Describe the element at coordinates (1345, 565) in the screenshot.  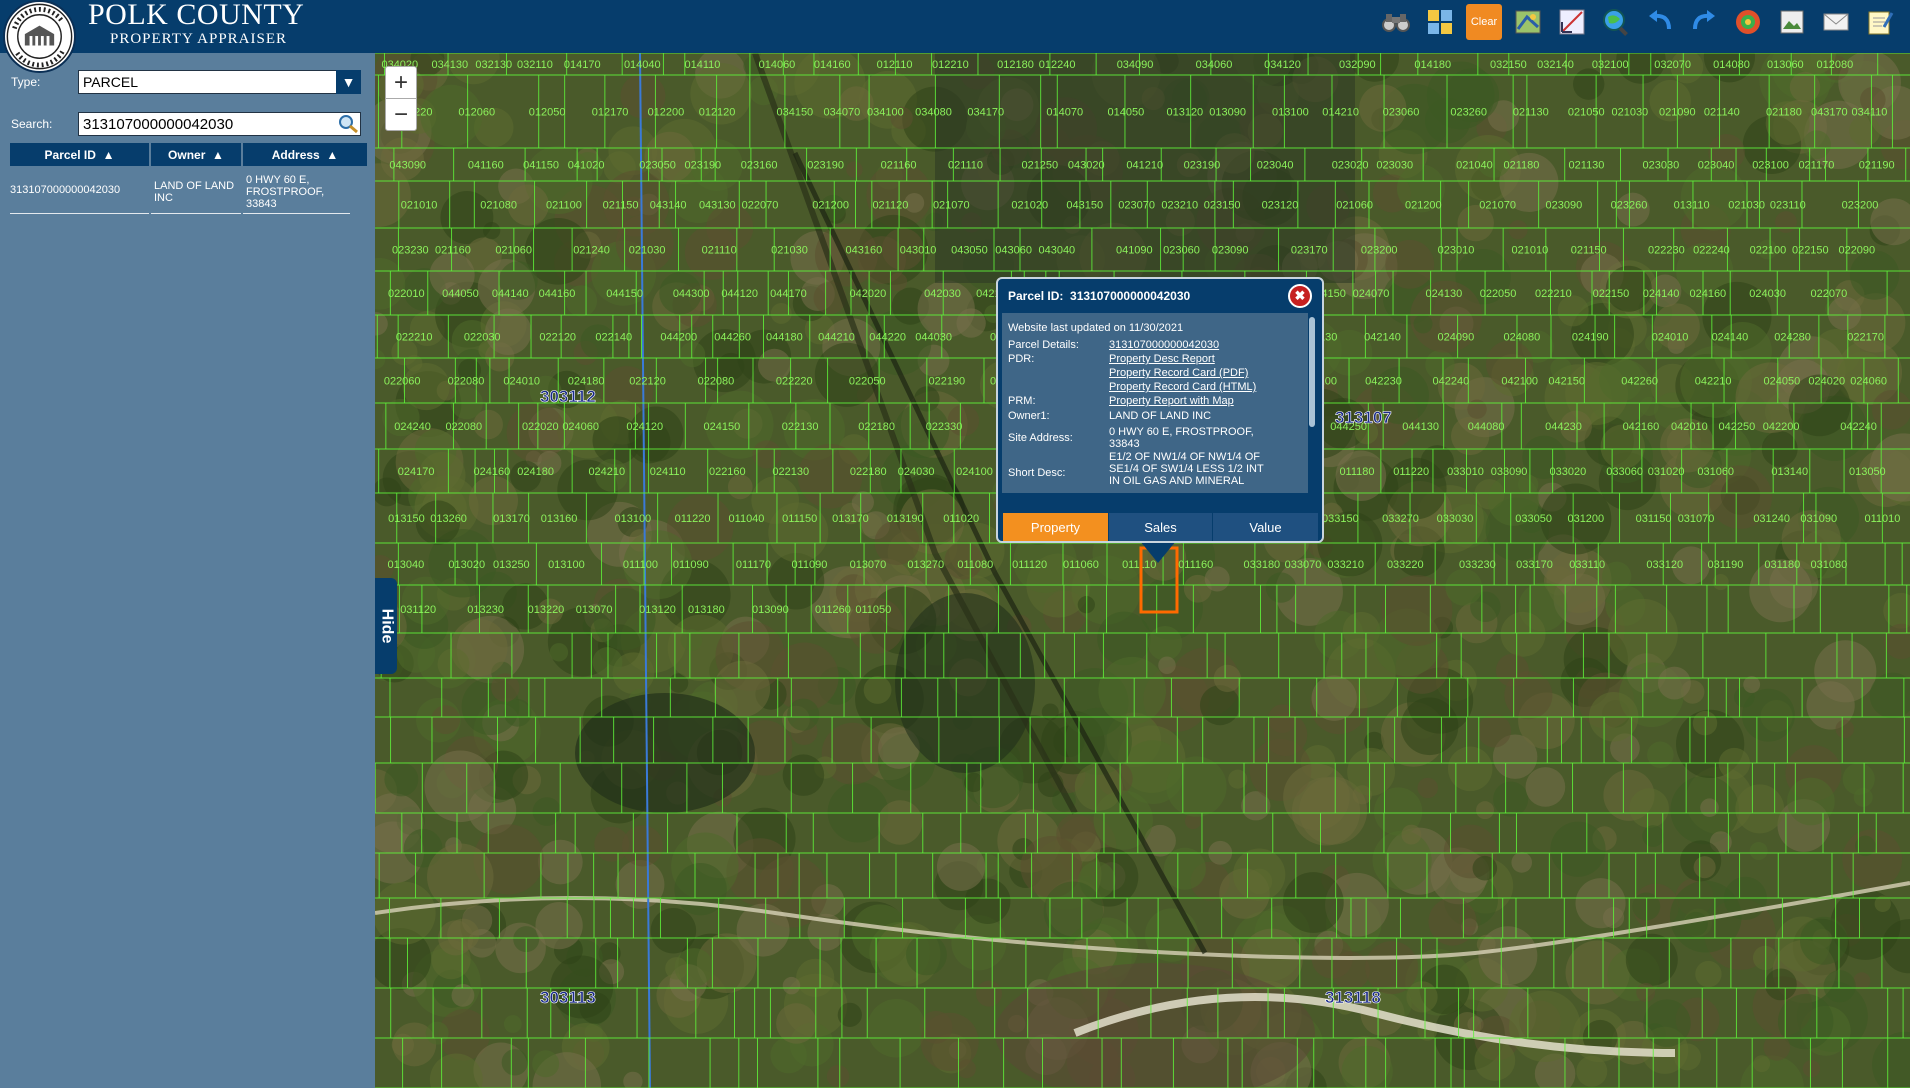
I see `lot-number: 033210` at that location.